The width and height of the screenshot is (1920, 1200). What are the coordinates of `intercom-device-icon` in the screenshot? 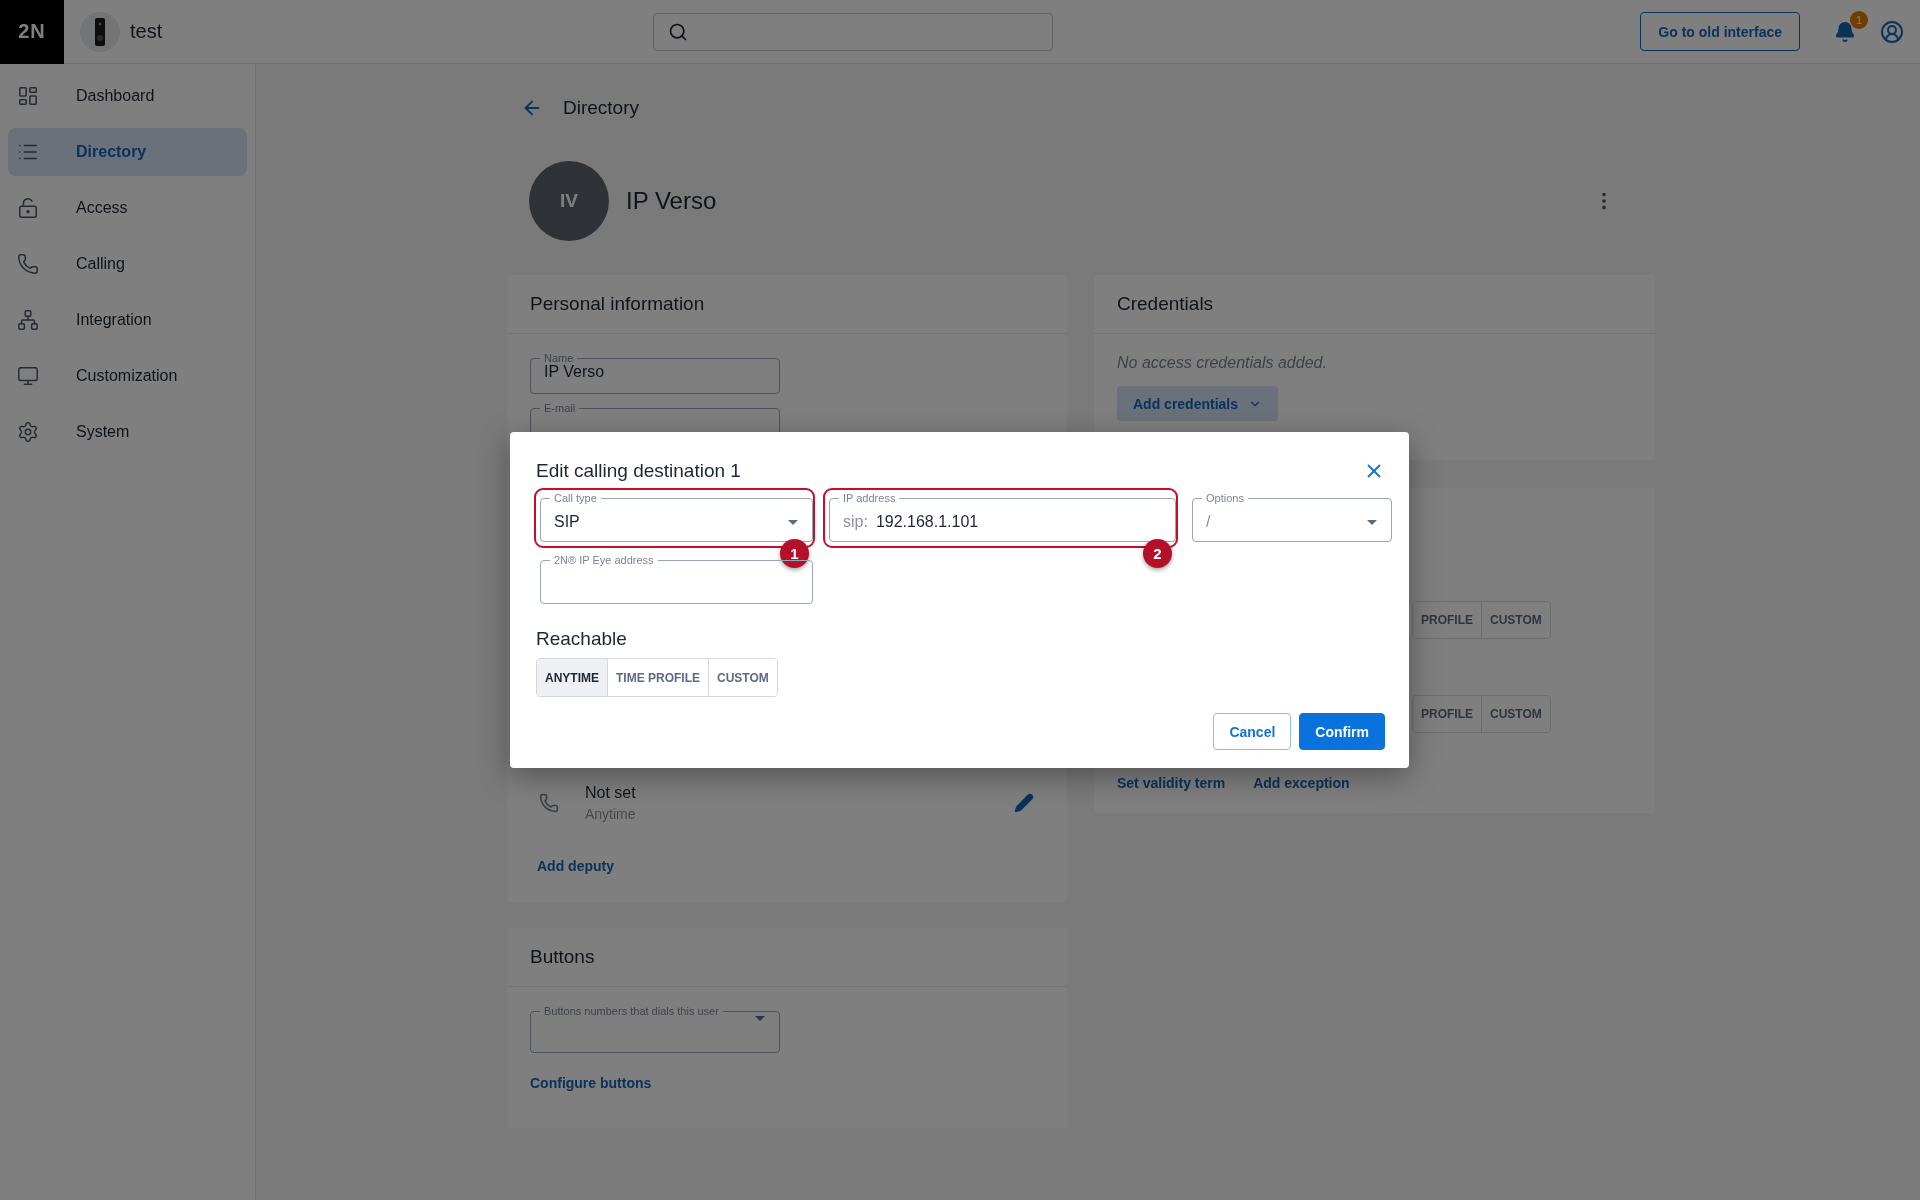 It's located at (100, 31).